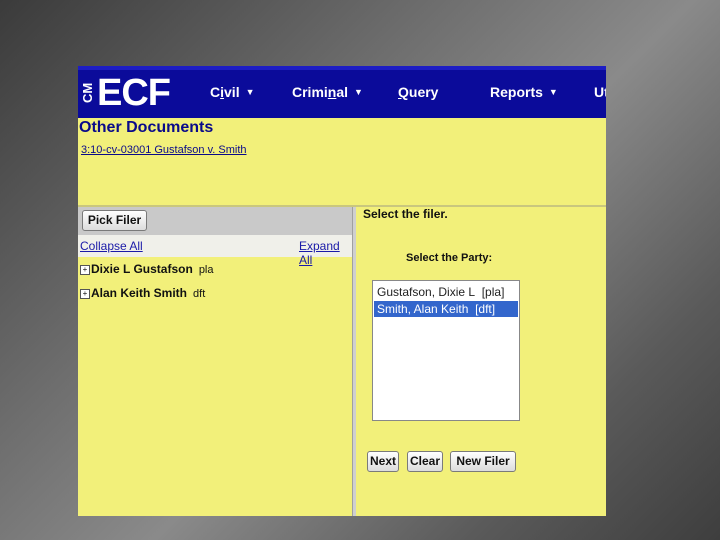 The height and width of the screenshot is (540, 720). I want to click on menu-civil: Civil ▼, so click(232, 92).